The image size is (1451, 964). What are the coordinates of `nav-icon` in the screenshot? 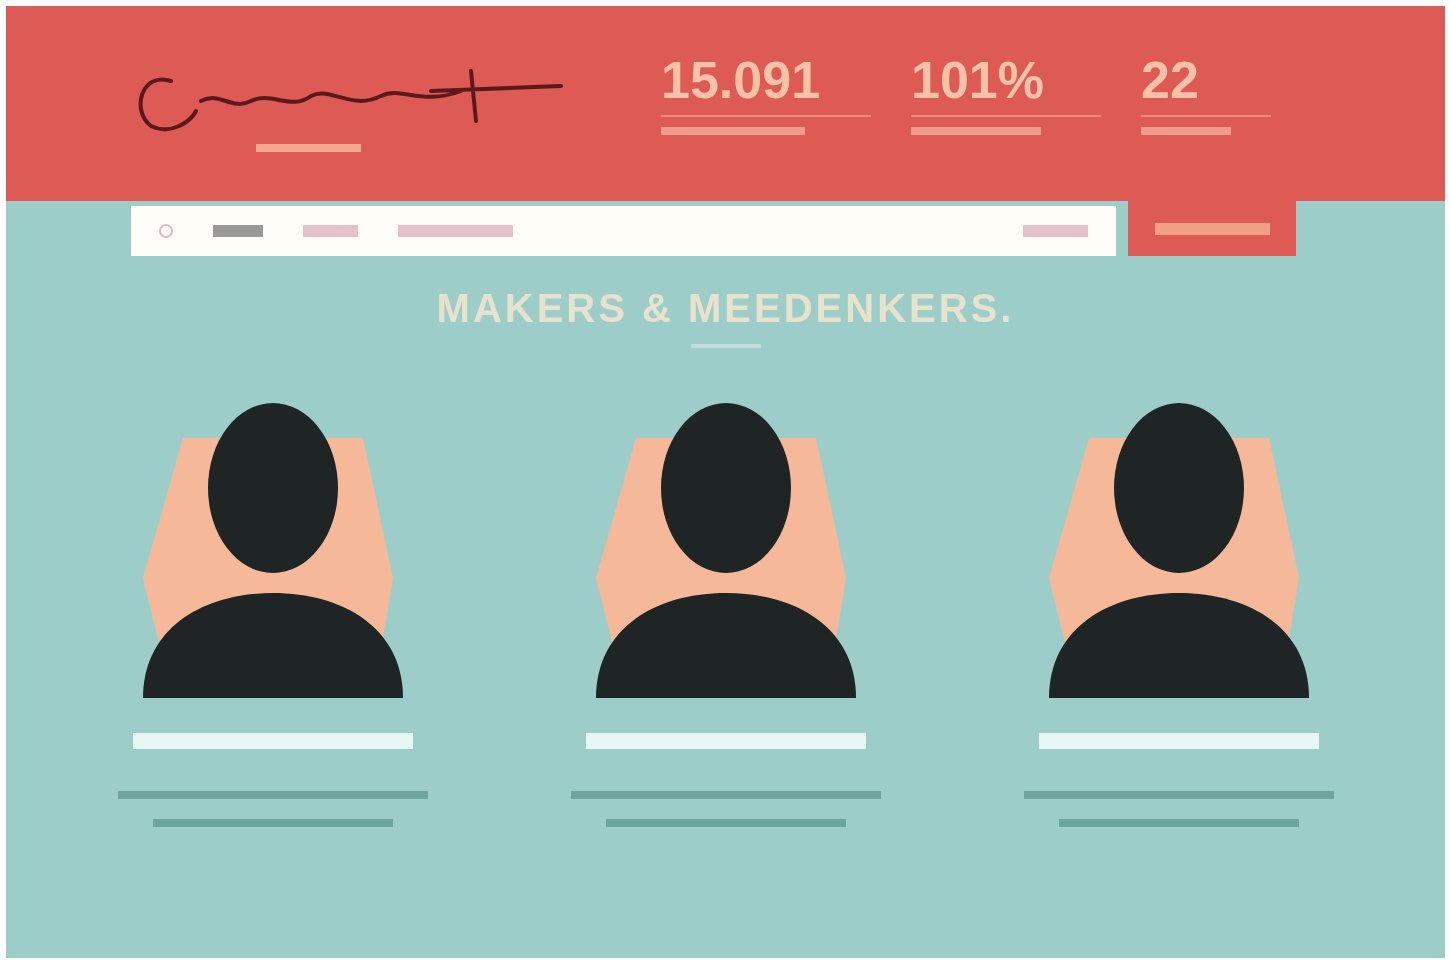 It's located at (166, 231).